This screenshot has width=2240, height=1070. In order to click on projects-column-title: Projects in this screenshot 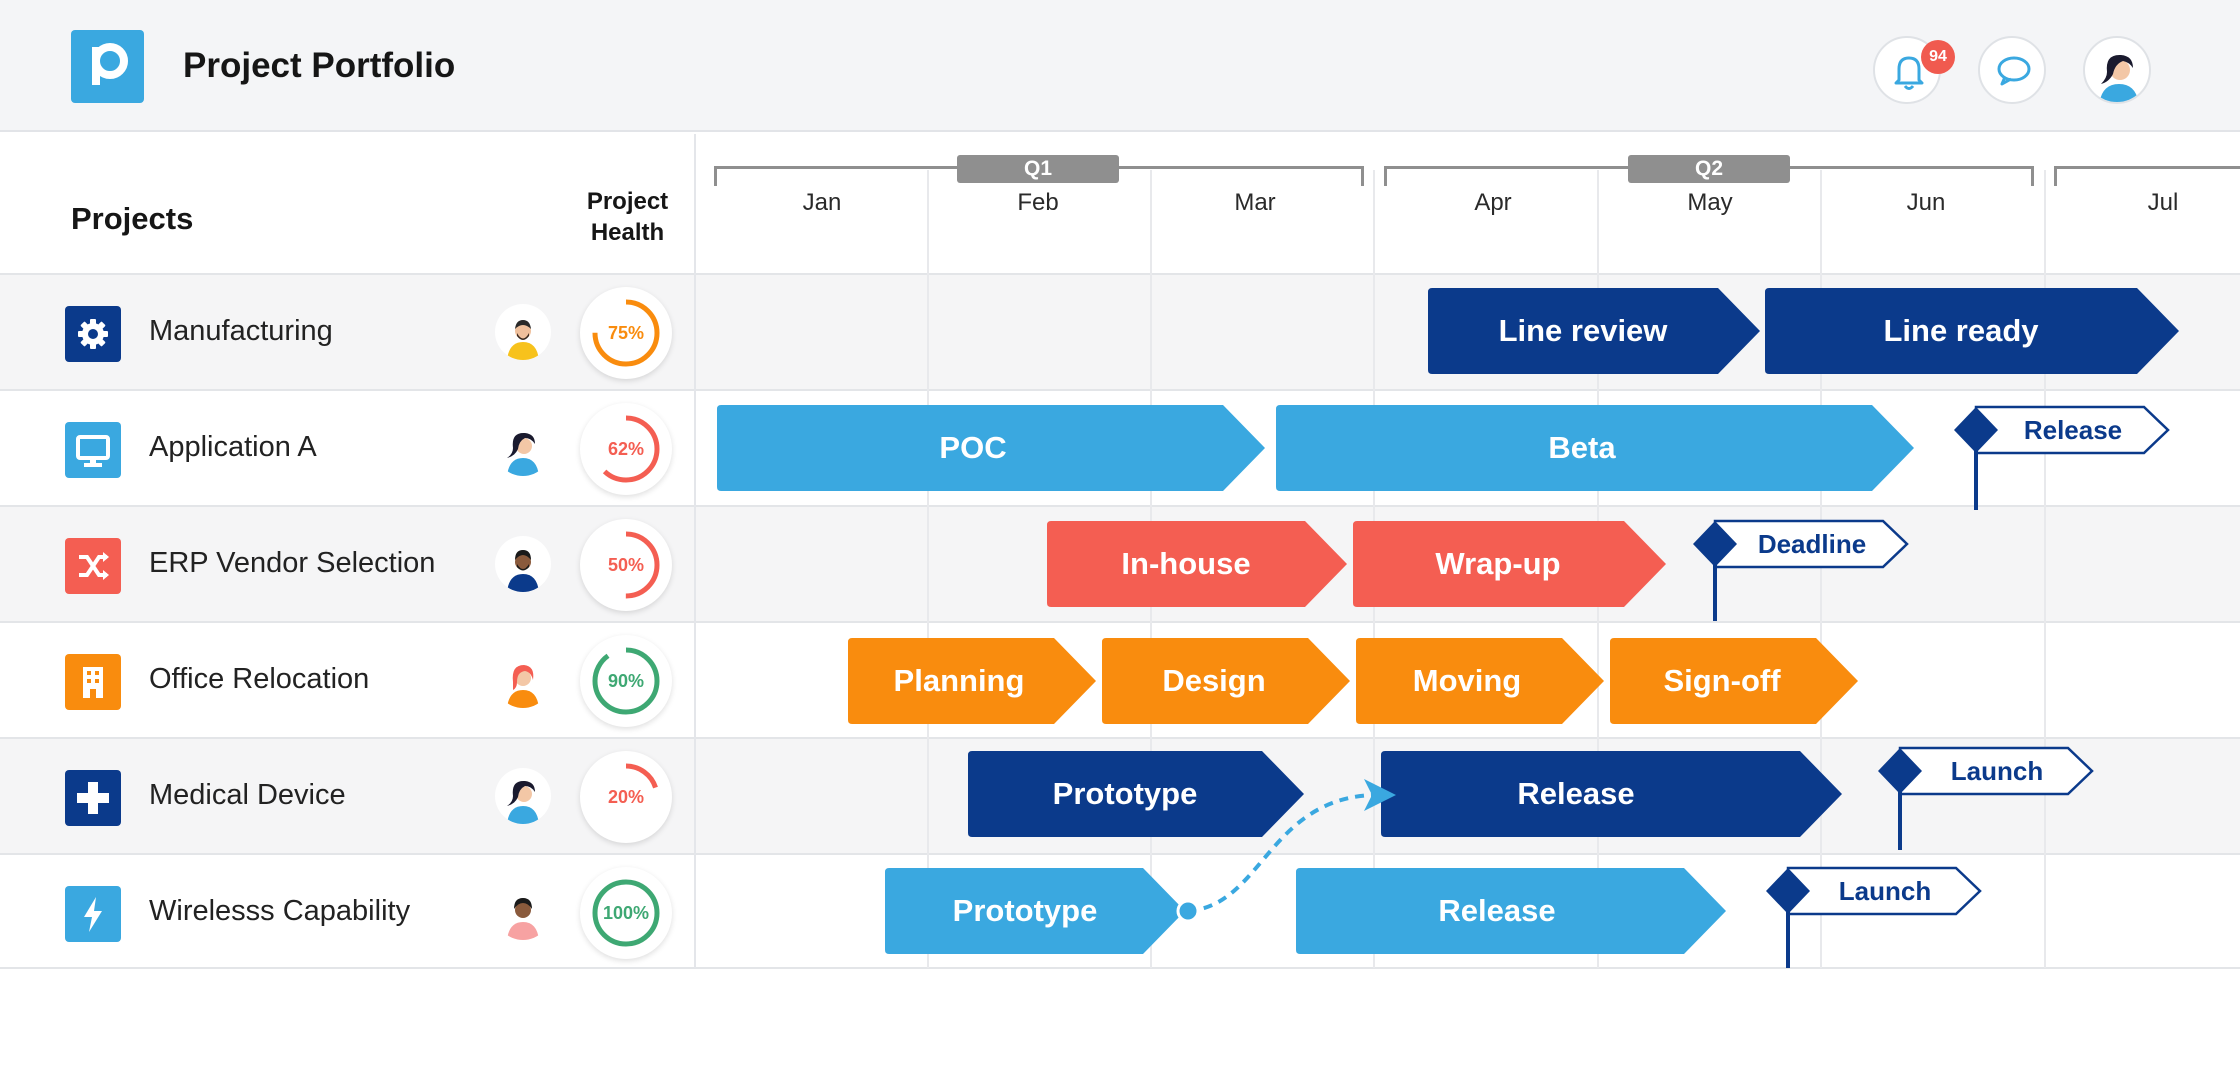, I will do `click(132, 218)`.